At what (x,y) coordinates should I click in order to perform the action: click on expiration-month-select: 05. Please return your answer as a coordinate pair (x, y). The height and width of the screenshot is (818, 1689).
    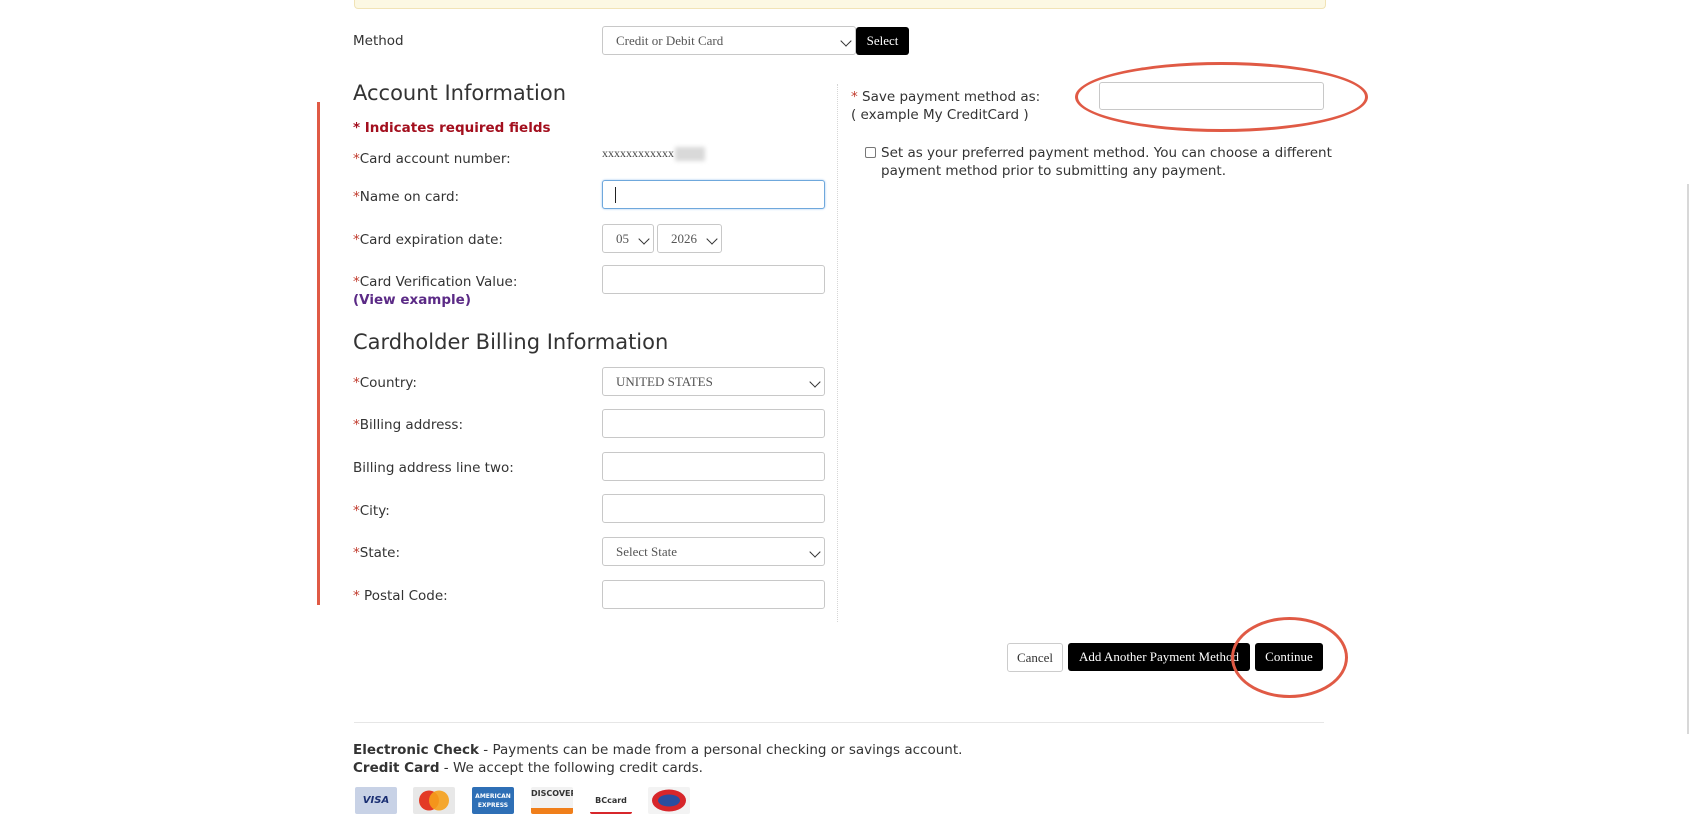
    Looking at the image, I should click on (628, 238).